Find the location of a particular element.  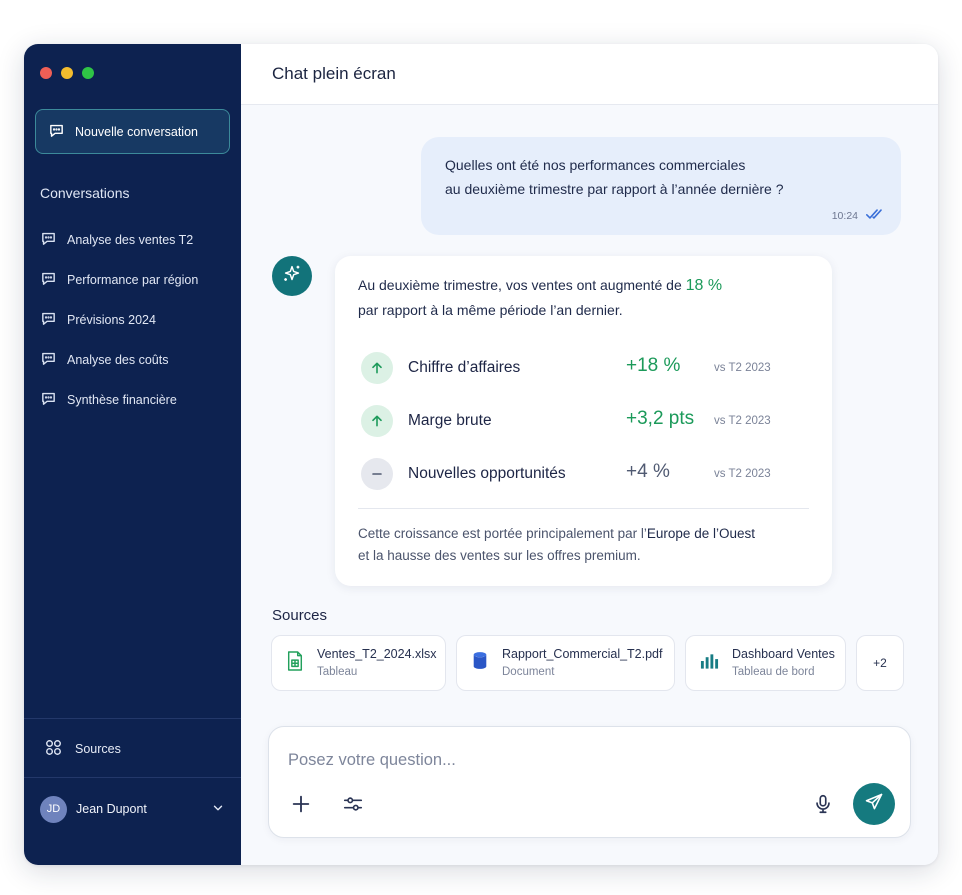

metric-label: Chiffre d’affaires is located at coordinates (464, 367).